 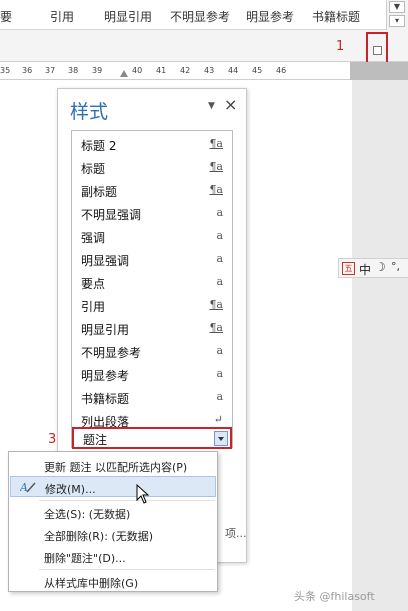 What do you see at coordinates (204, 46) in the screenshot?
I see `ribbon-group-footer` at bounding box center [204, 46].